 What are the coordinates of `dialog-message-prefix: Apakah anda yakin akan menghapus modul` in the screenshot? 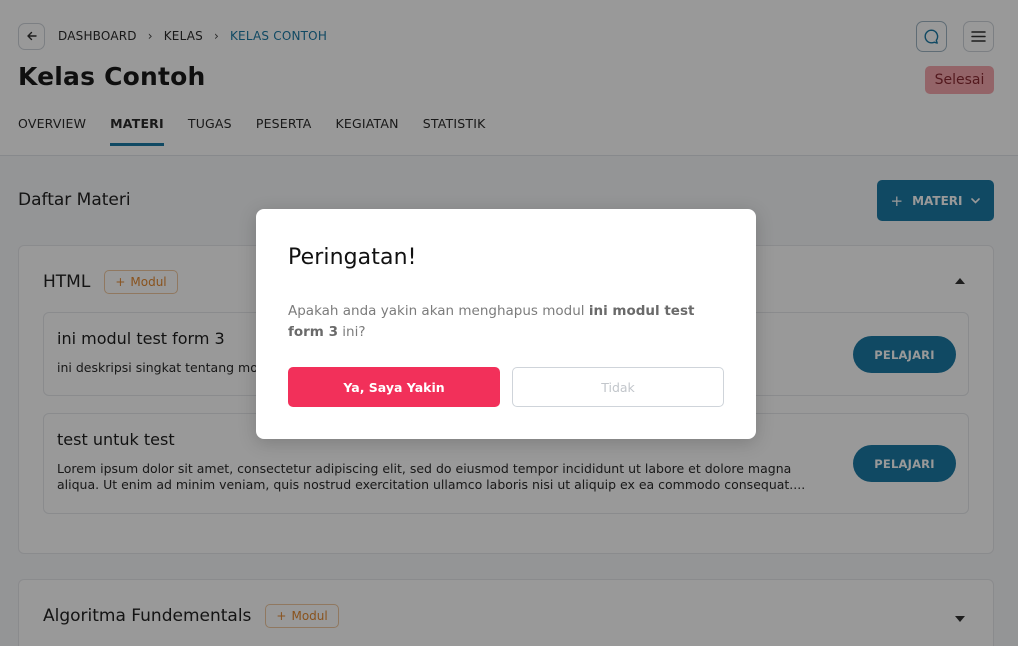 It's located at (438, 311).